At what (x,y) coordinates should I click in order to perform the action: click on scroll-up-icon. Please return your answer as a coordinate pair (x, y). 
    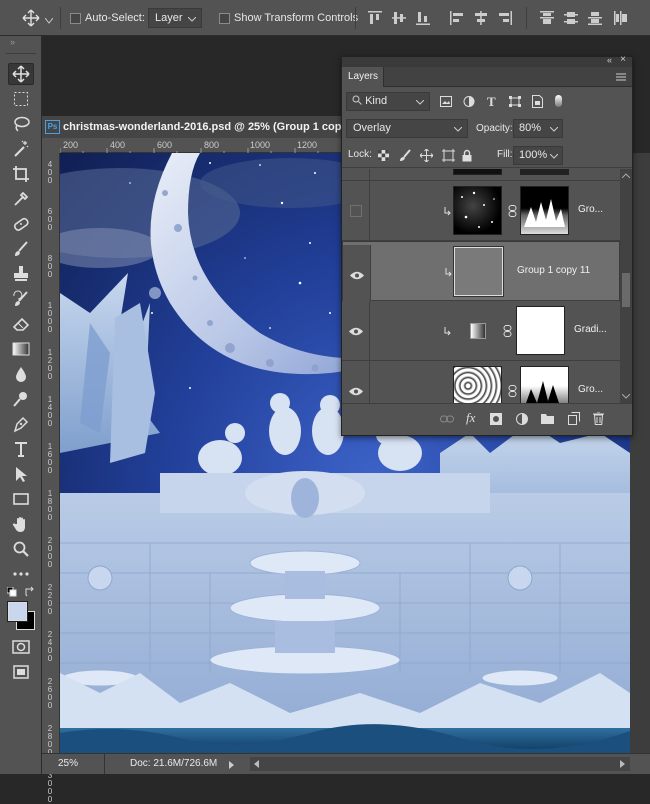
    Looking at the image, I should click on (626, 175).